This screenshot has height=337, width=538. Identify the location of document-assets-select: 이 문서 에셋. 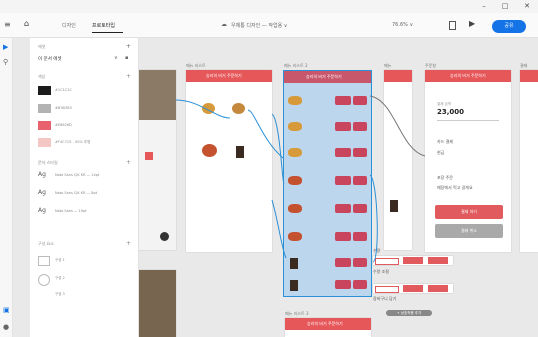
(50, 59).